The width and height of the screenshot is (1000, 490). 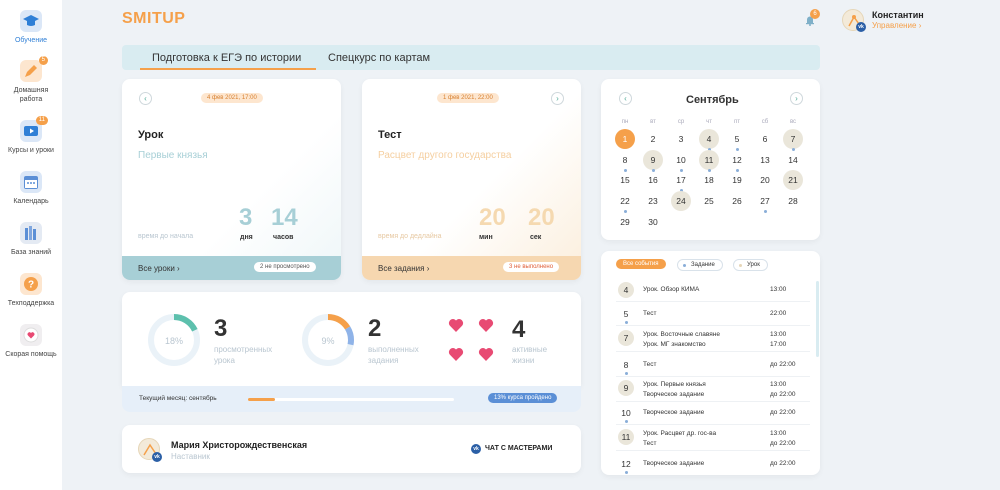 I want to click on events-scrollbar, so click(x=817, y=319).